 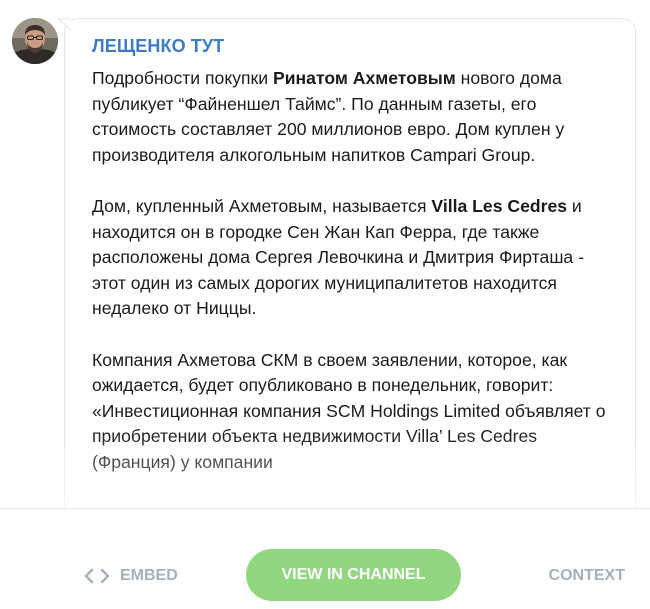 What do you see at coordinates (158, 46) in the screenshot?
I see `author-name: ЛЕЩЕНКО ТУТ` at bounding box center [158, 46].